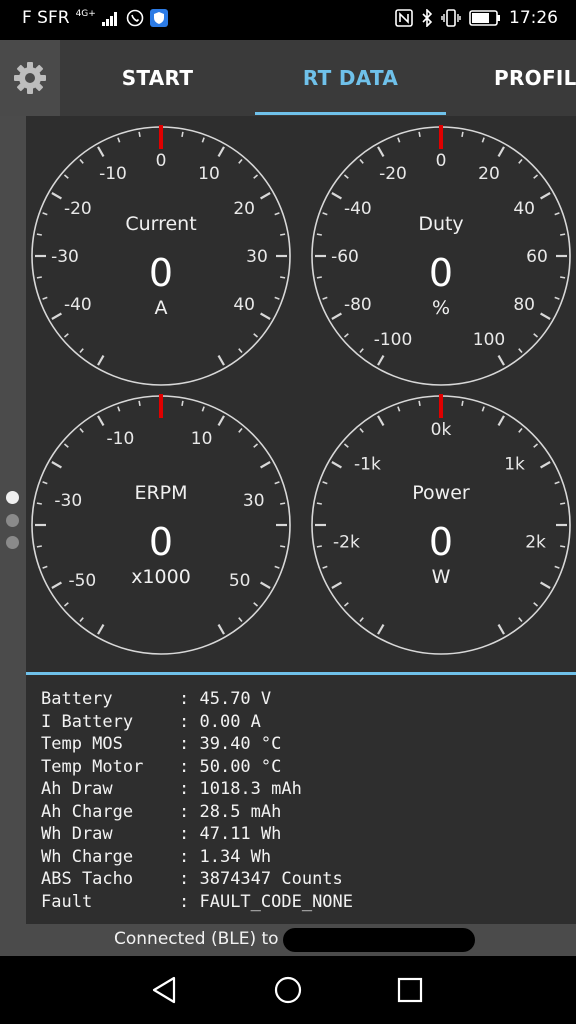 Image resolution: width=576 pixels, height=1024 pixels. I want to click on gauge-title: Power, so click(441, 493).